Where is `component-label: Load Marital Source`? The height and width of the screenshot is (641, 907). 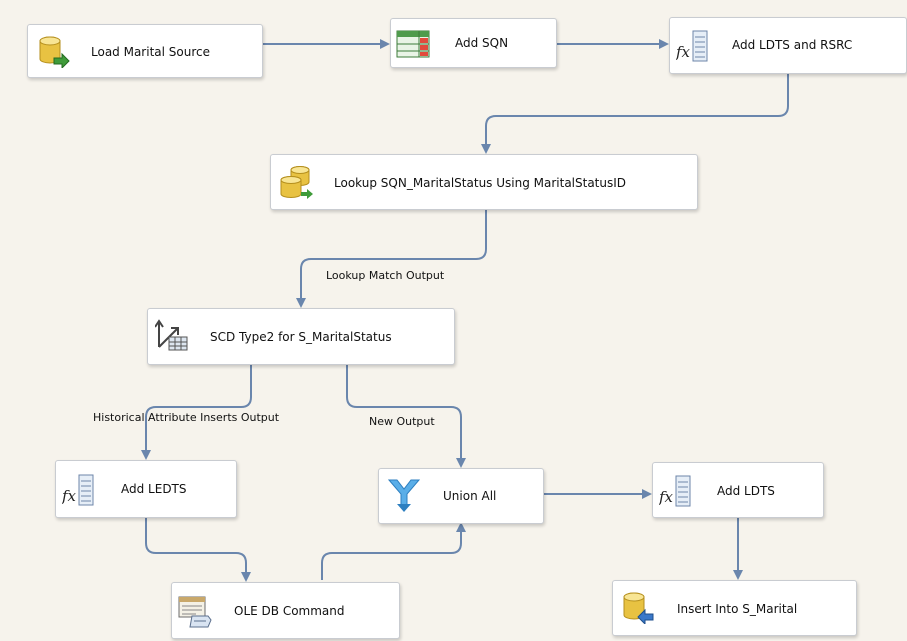 component-label: Load Marital Source is located at coordinates (150, 52).